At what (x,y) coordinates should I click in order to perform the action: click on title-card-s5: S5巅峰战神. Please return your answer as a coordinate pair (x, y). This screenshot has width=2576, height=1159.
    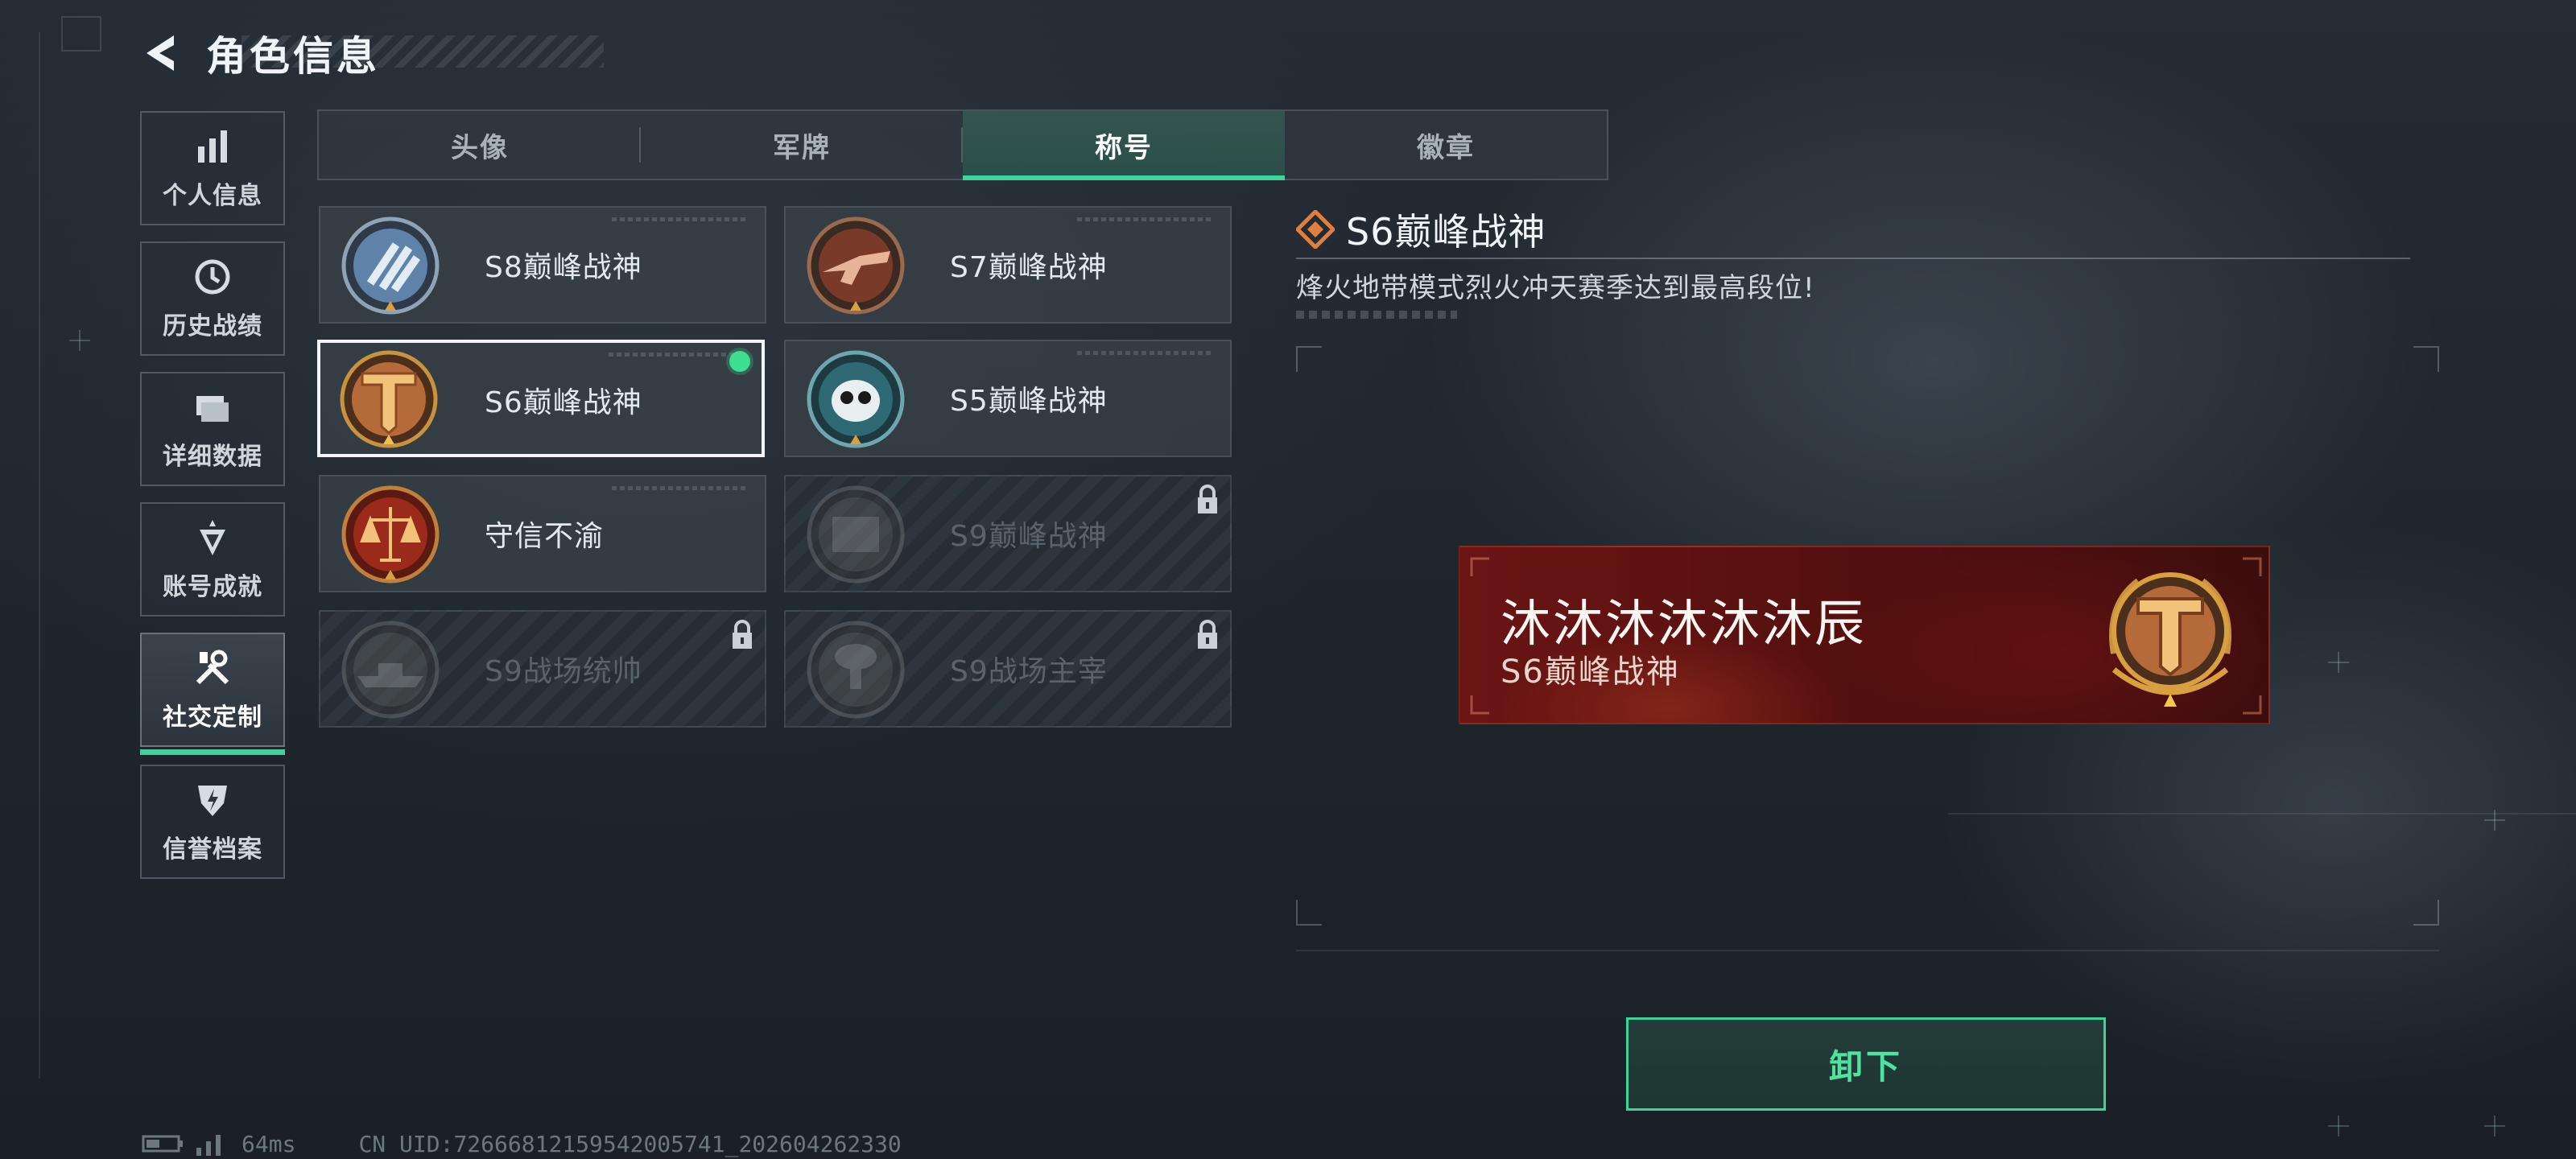
    Looking at the image, I should click on (1008, 398).